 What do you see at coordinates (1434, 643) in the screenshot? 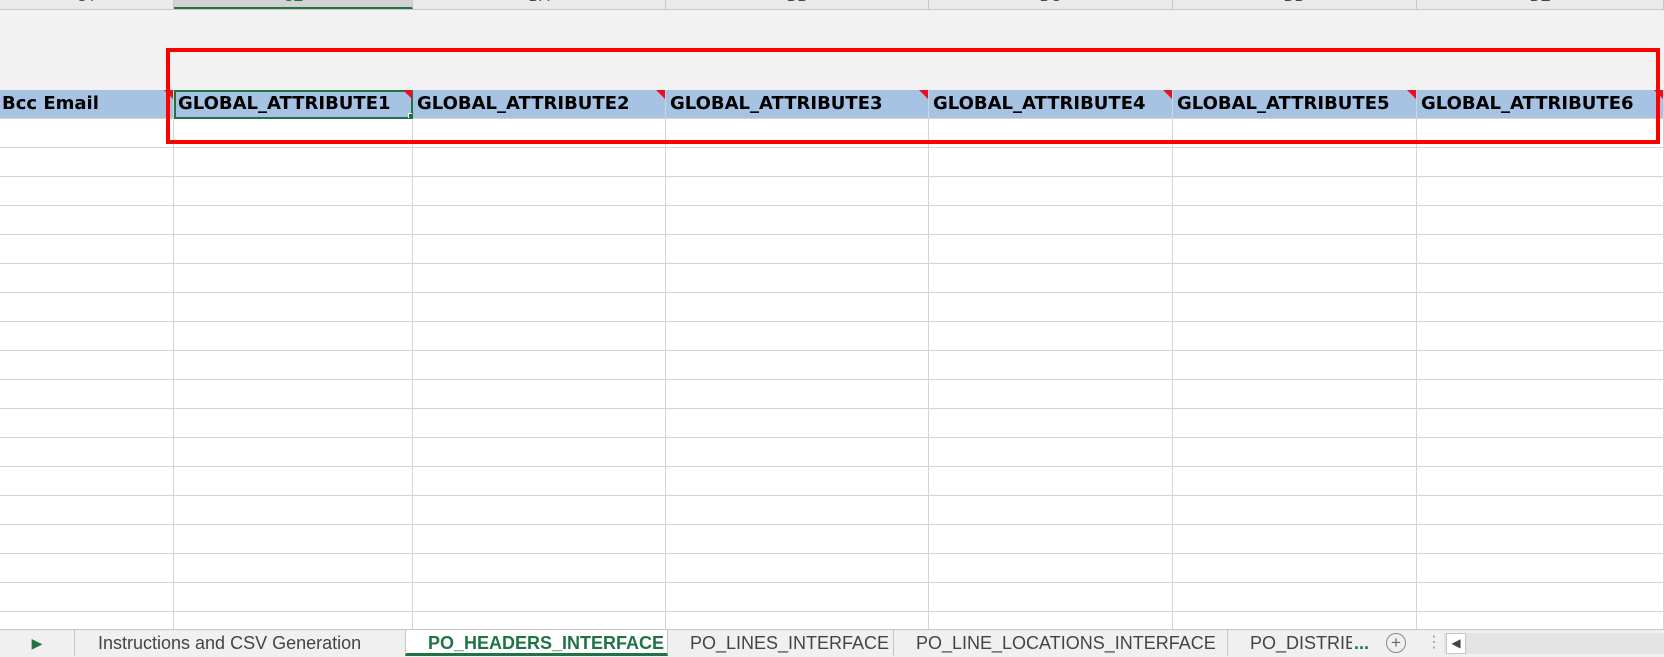
I see `tab-split-handle: ⋮` at bounding box center [1434, 643].